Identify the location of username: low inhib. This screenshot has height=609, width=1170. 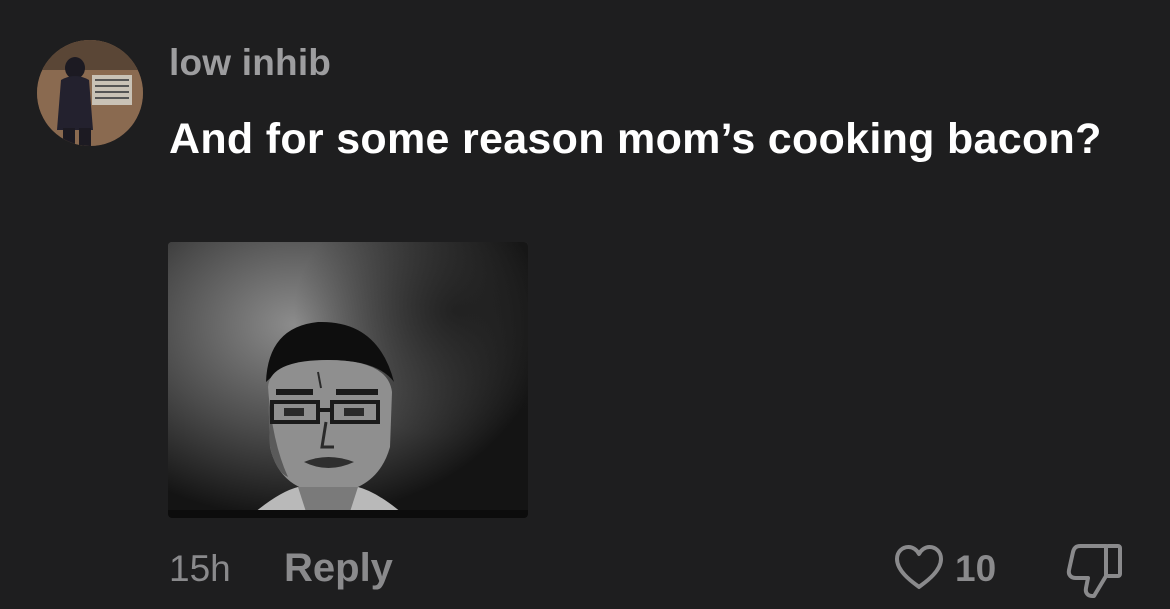
(250, 63).